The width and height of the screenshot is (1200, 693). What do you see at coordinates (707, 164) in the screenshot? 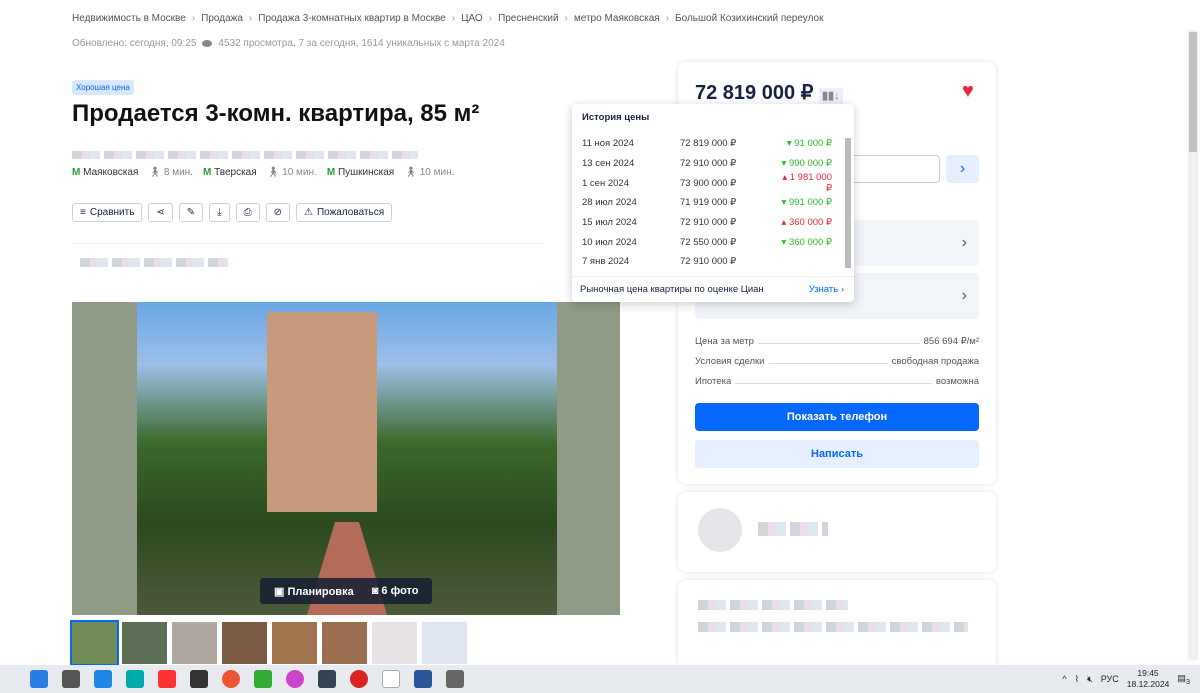
I see `history-row: 13 сен 2024 72 910 000 ₽ ▾ 990 000 ₽` at bounding box center [707, 164].